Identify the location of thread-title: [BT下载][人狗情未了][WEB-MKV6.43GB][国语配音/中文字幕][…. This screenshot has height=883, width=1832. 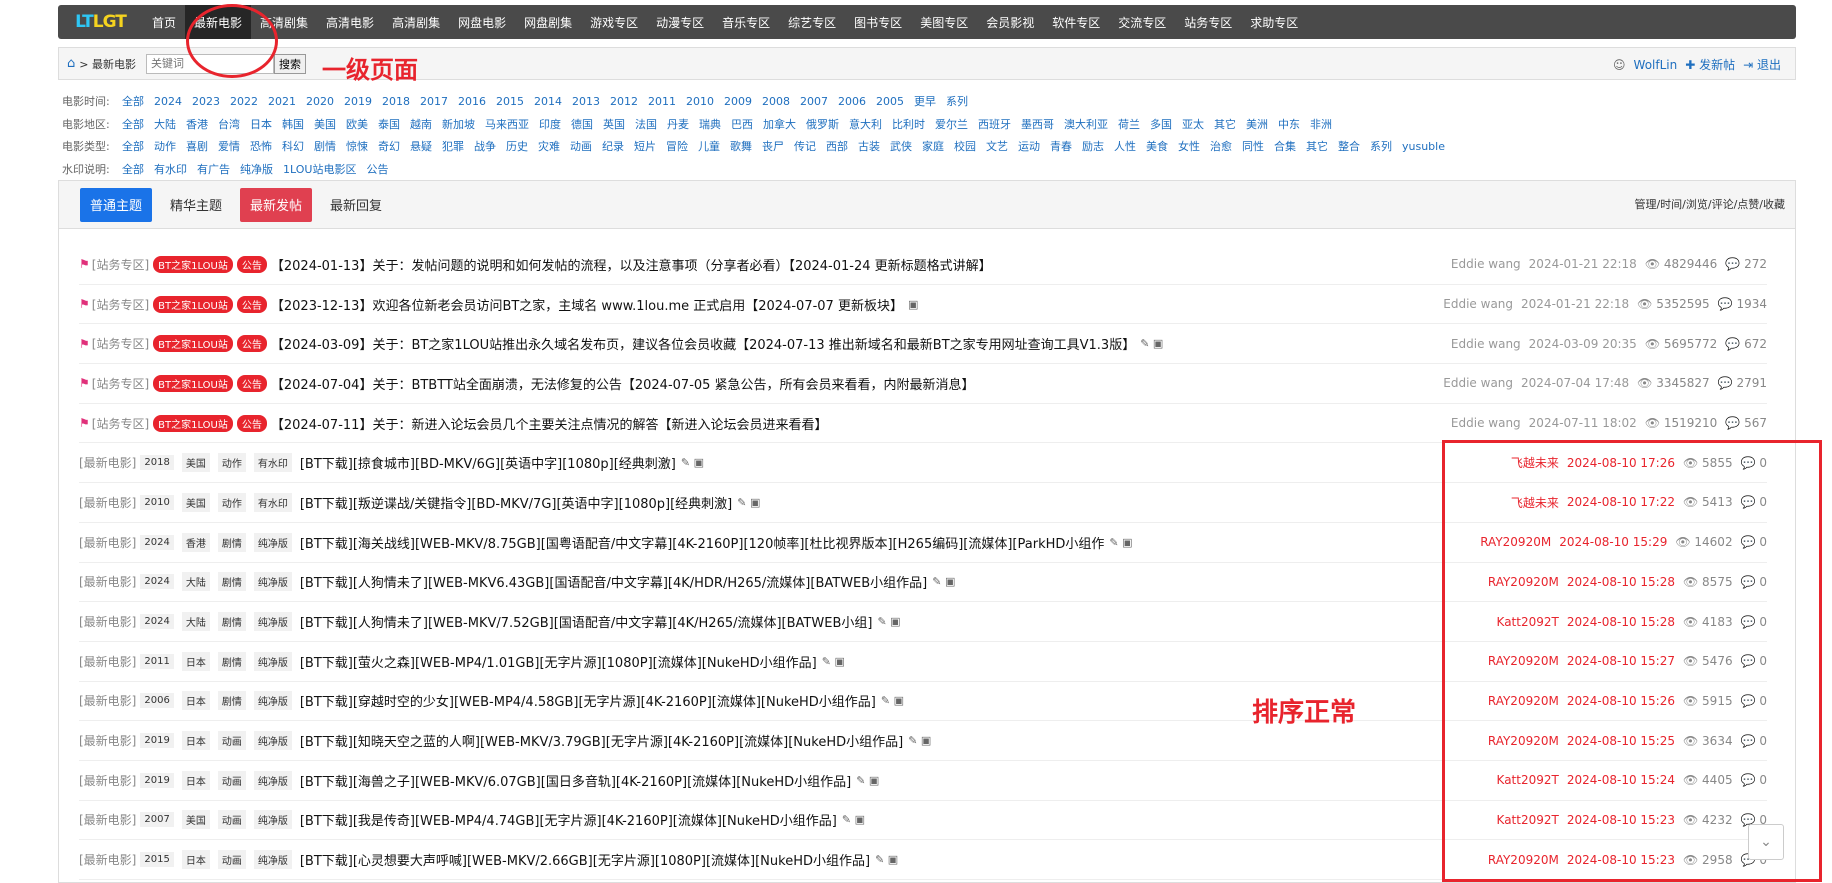
(613, 581).